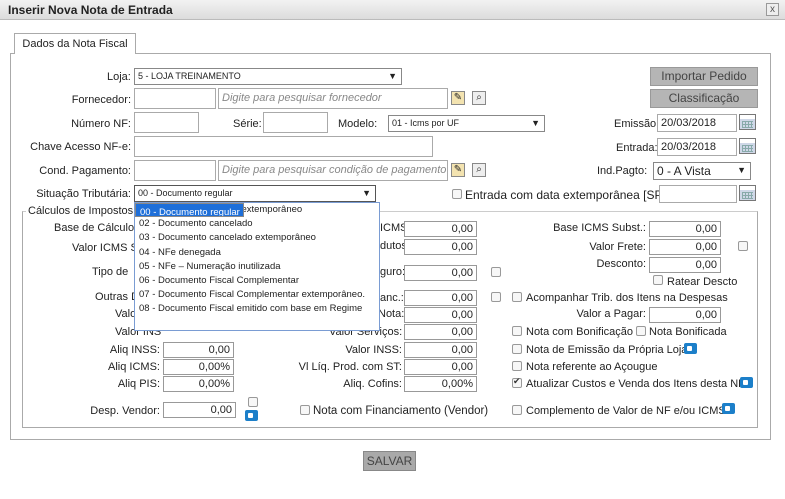  What do you see at coordinates (685, 315) in the screenshot?
I see `valor-pagar-input: 0,00` at bounding box center [685, 315].